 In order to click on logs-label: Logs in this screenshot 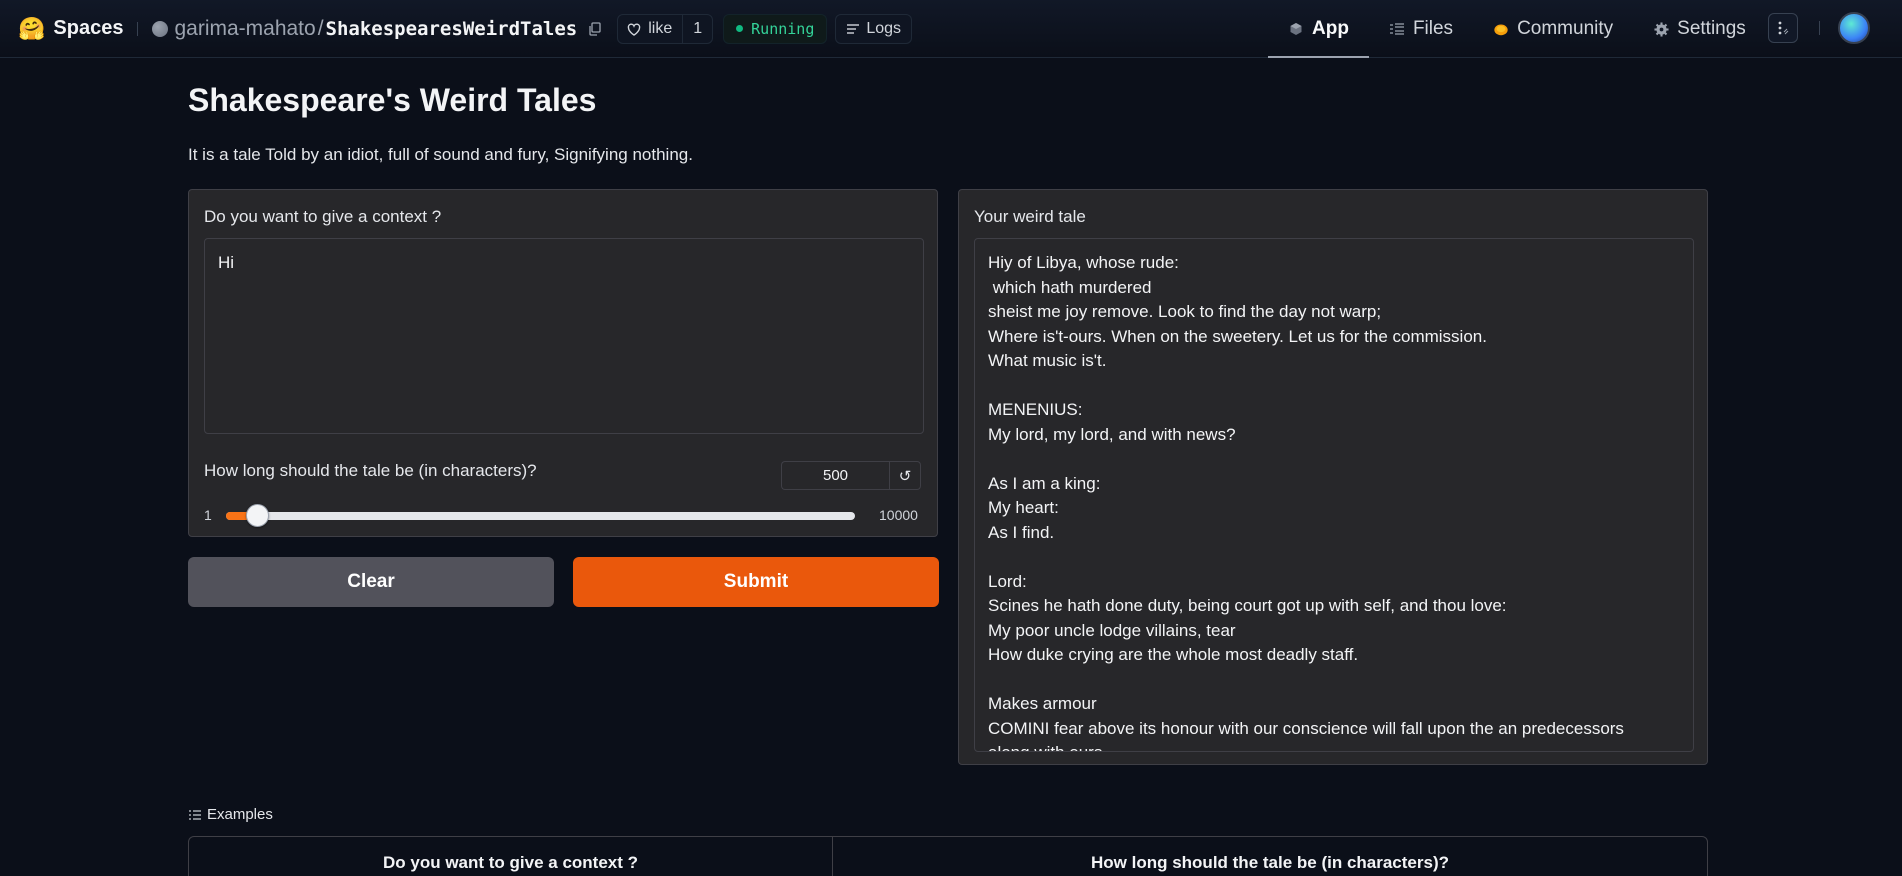, I will do `click(884, 28)`.